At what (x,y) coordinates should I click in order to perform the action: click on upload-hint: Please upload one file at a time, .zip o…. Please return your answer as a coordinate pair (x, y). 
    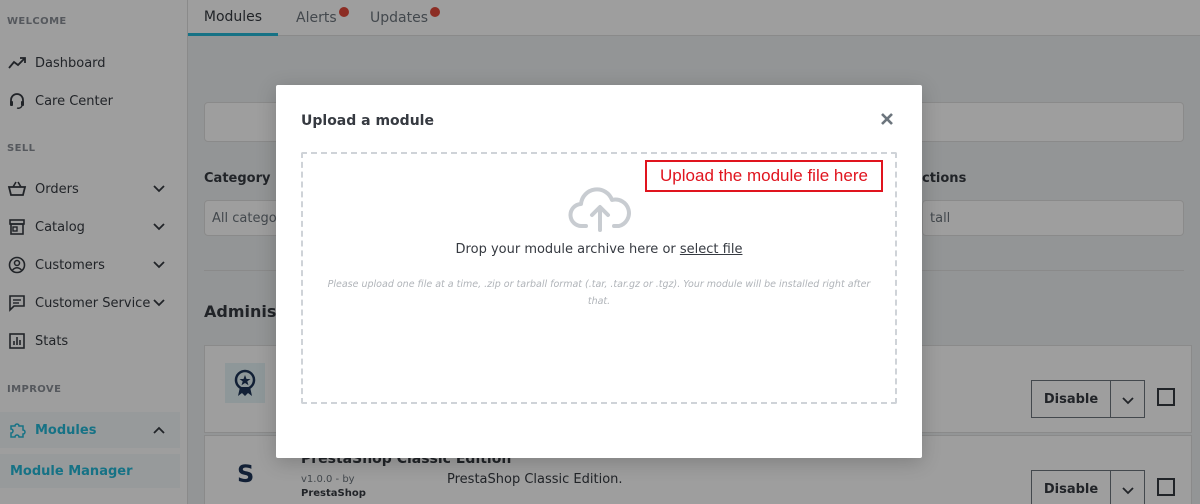
    Looking at the image, I should click on (599, 293).